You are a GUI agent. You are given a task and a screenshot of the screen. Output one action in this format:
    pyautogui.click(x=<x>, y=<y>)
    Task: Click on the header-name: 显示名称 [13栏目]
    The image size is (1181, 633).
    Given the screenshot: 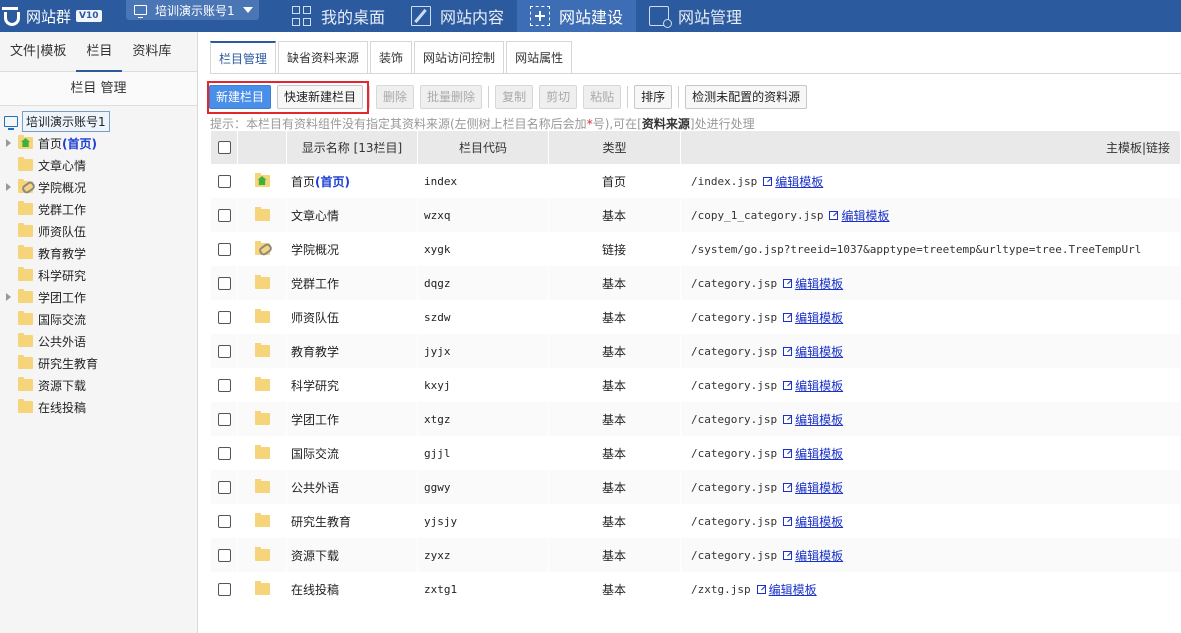 What is the action you would take?
    pyautogui.click(x=352, y=147)
    